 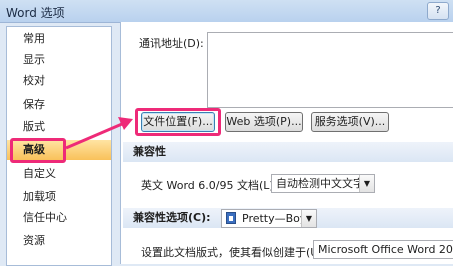 What do you see at coordinates (438, 11) in the screenshot?
I see `help-button: ?` at bounding box center [438, 11].